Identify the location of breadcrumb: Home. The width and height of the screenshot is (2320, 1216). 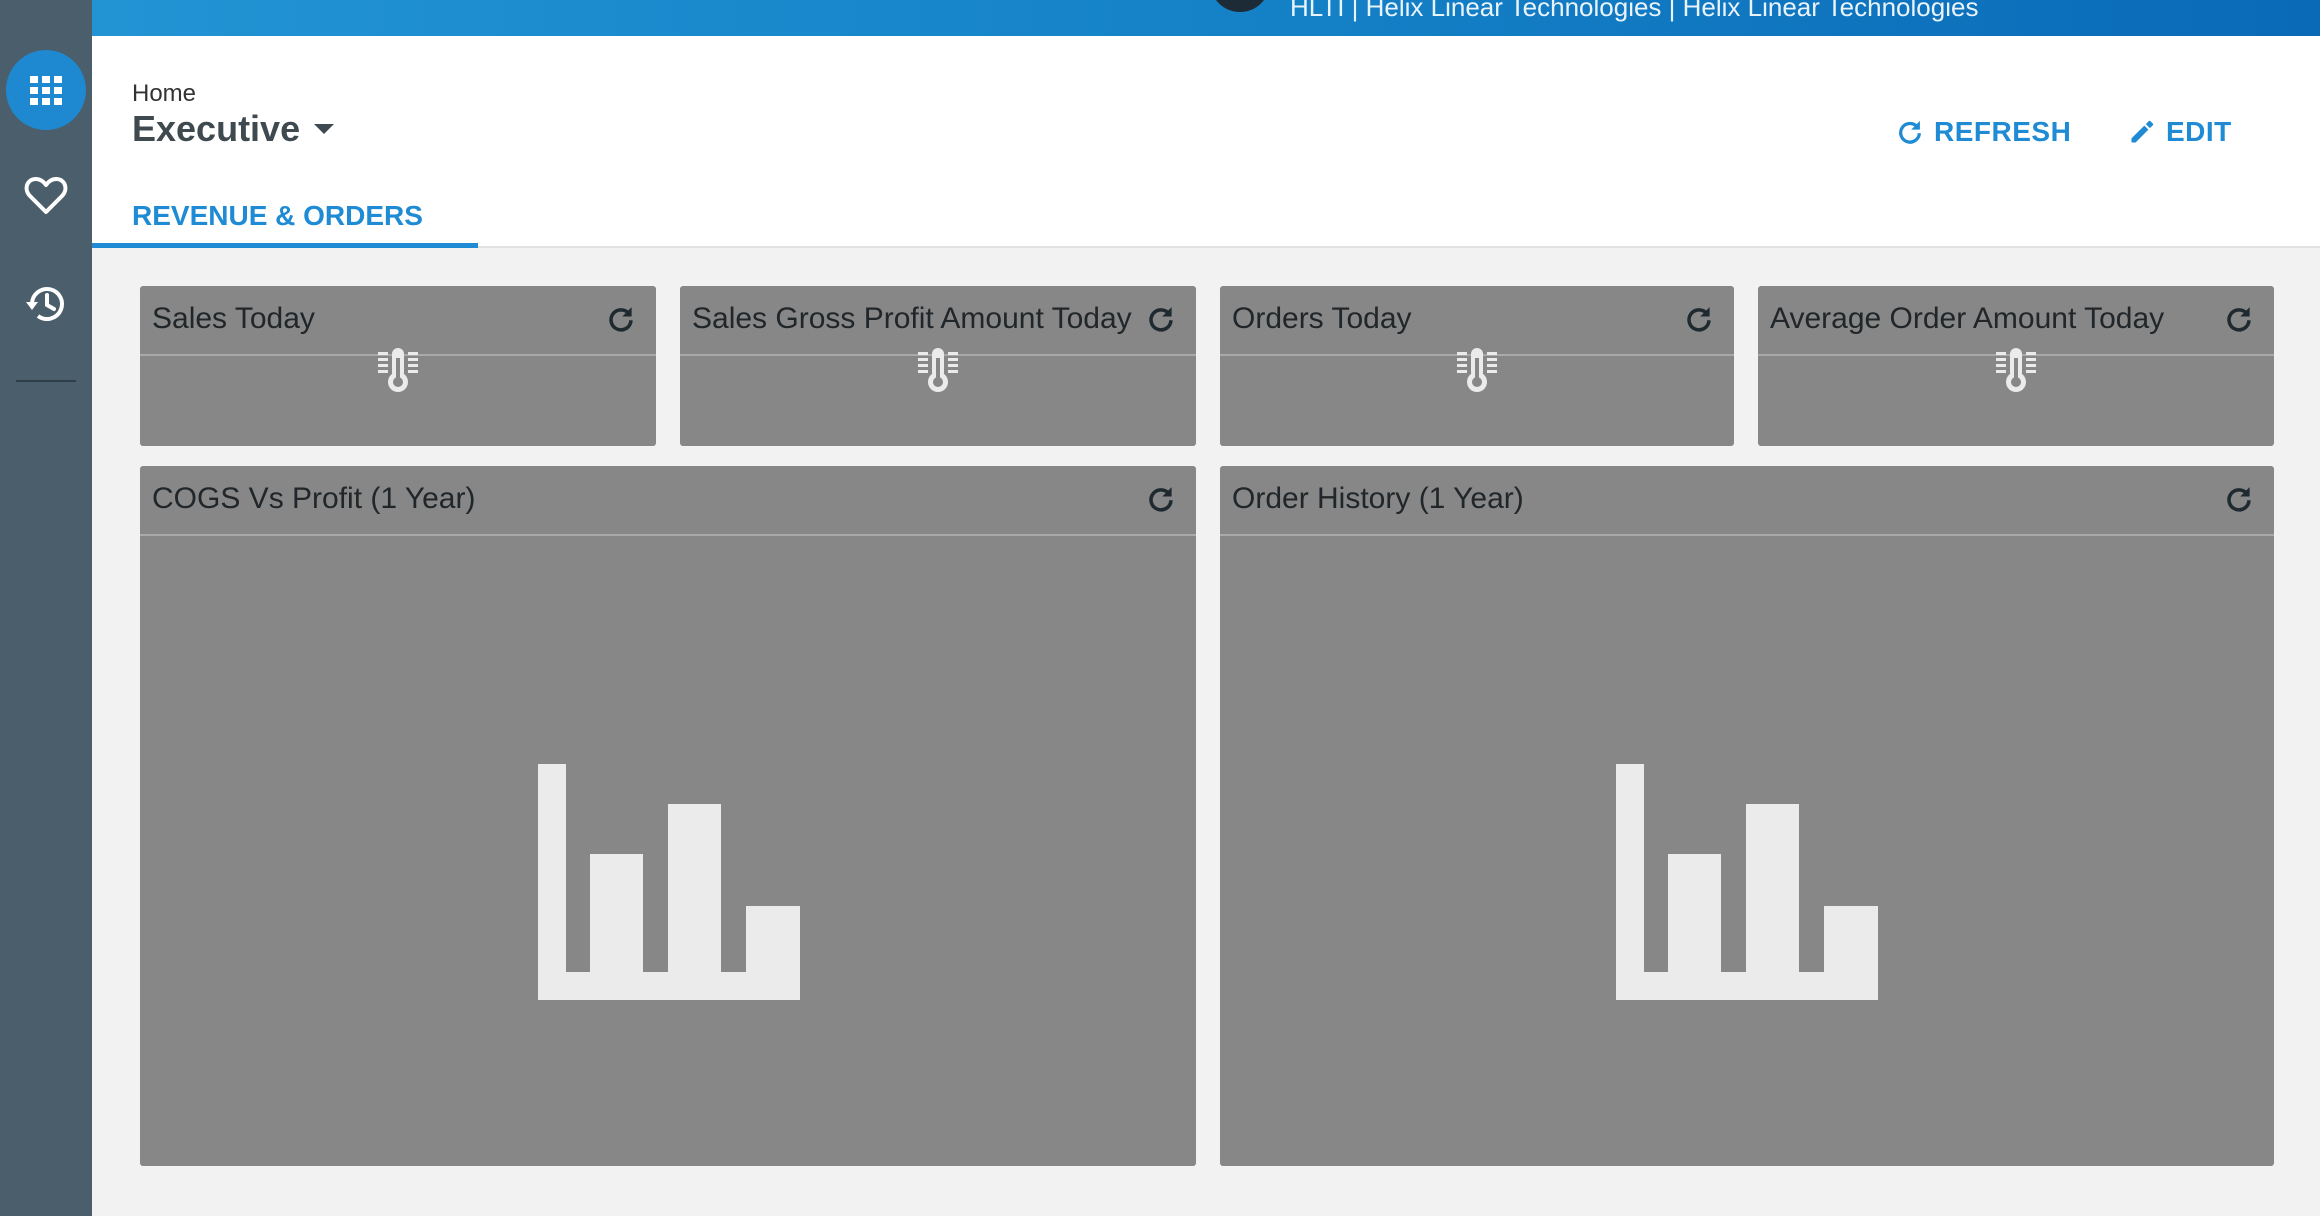
(164, 94).